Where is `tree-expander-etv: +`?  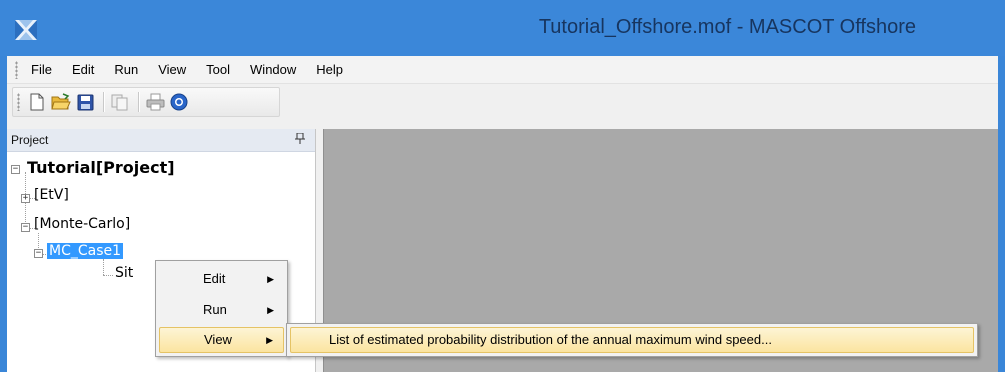
tree-expander-etv: + is located at coordinates (25, 198).